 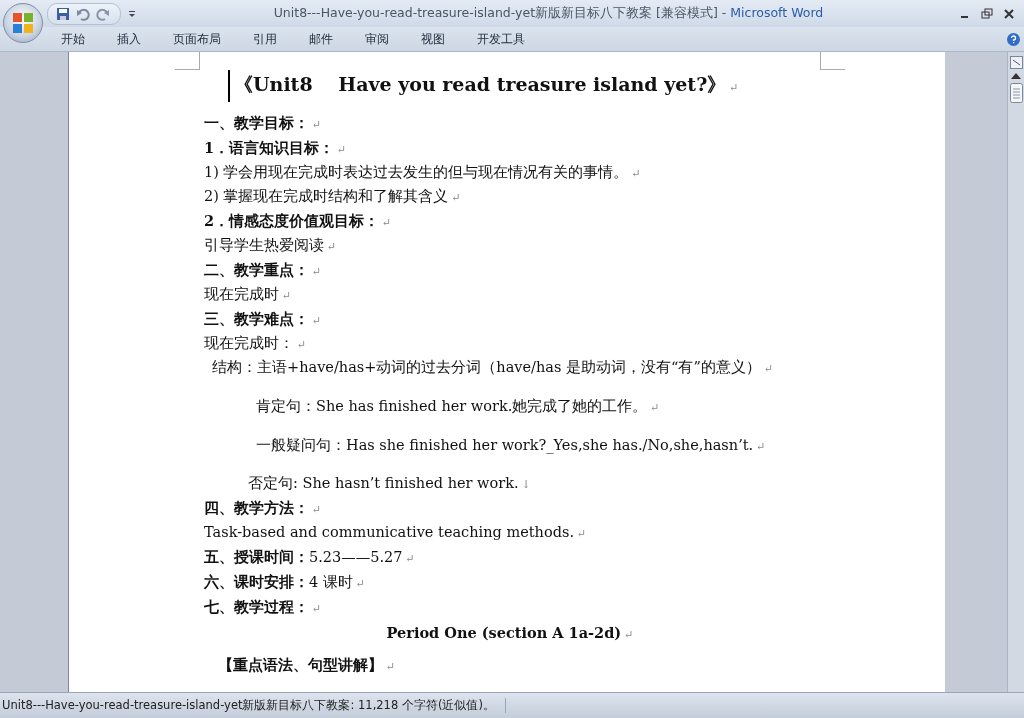 I want to click on document-paragraph: 1) 学会用现在完成时表达过去发生的但与现在情况有关的事情。 ↵, so click(x=423, y=172).